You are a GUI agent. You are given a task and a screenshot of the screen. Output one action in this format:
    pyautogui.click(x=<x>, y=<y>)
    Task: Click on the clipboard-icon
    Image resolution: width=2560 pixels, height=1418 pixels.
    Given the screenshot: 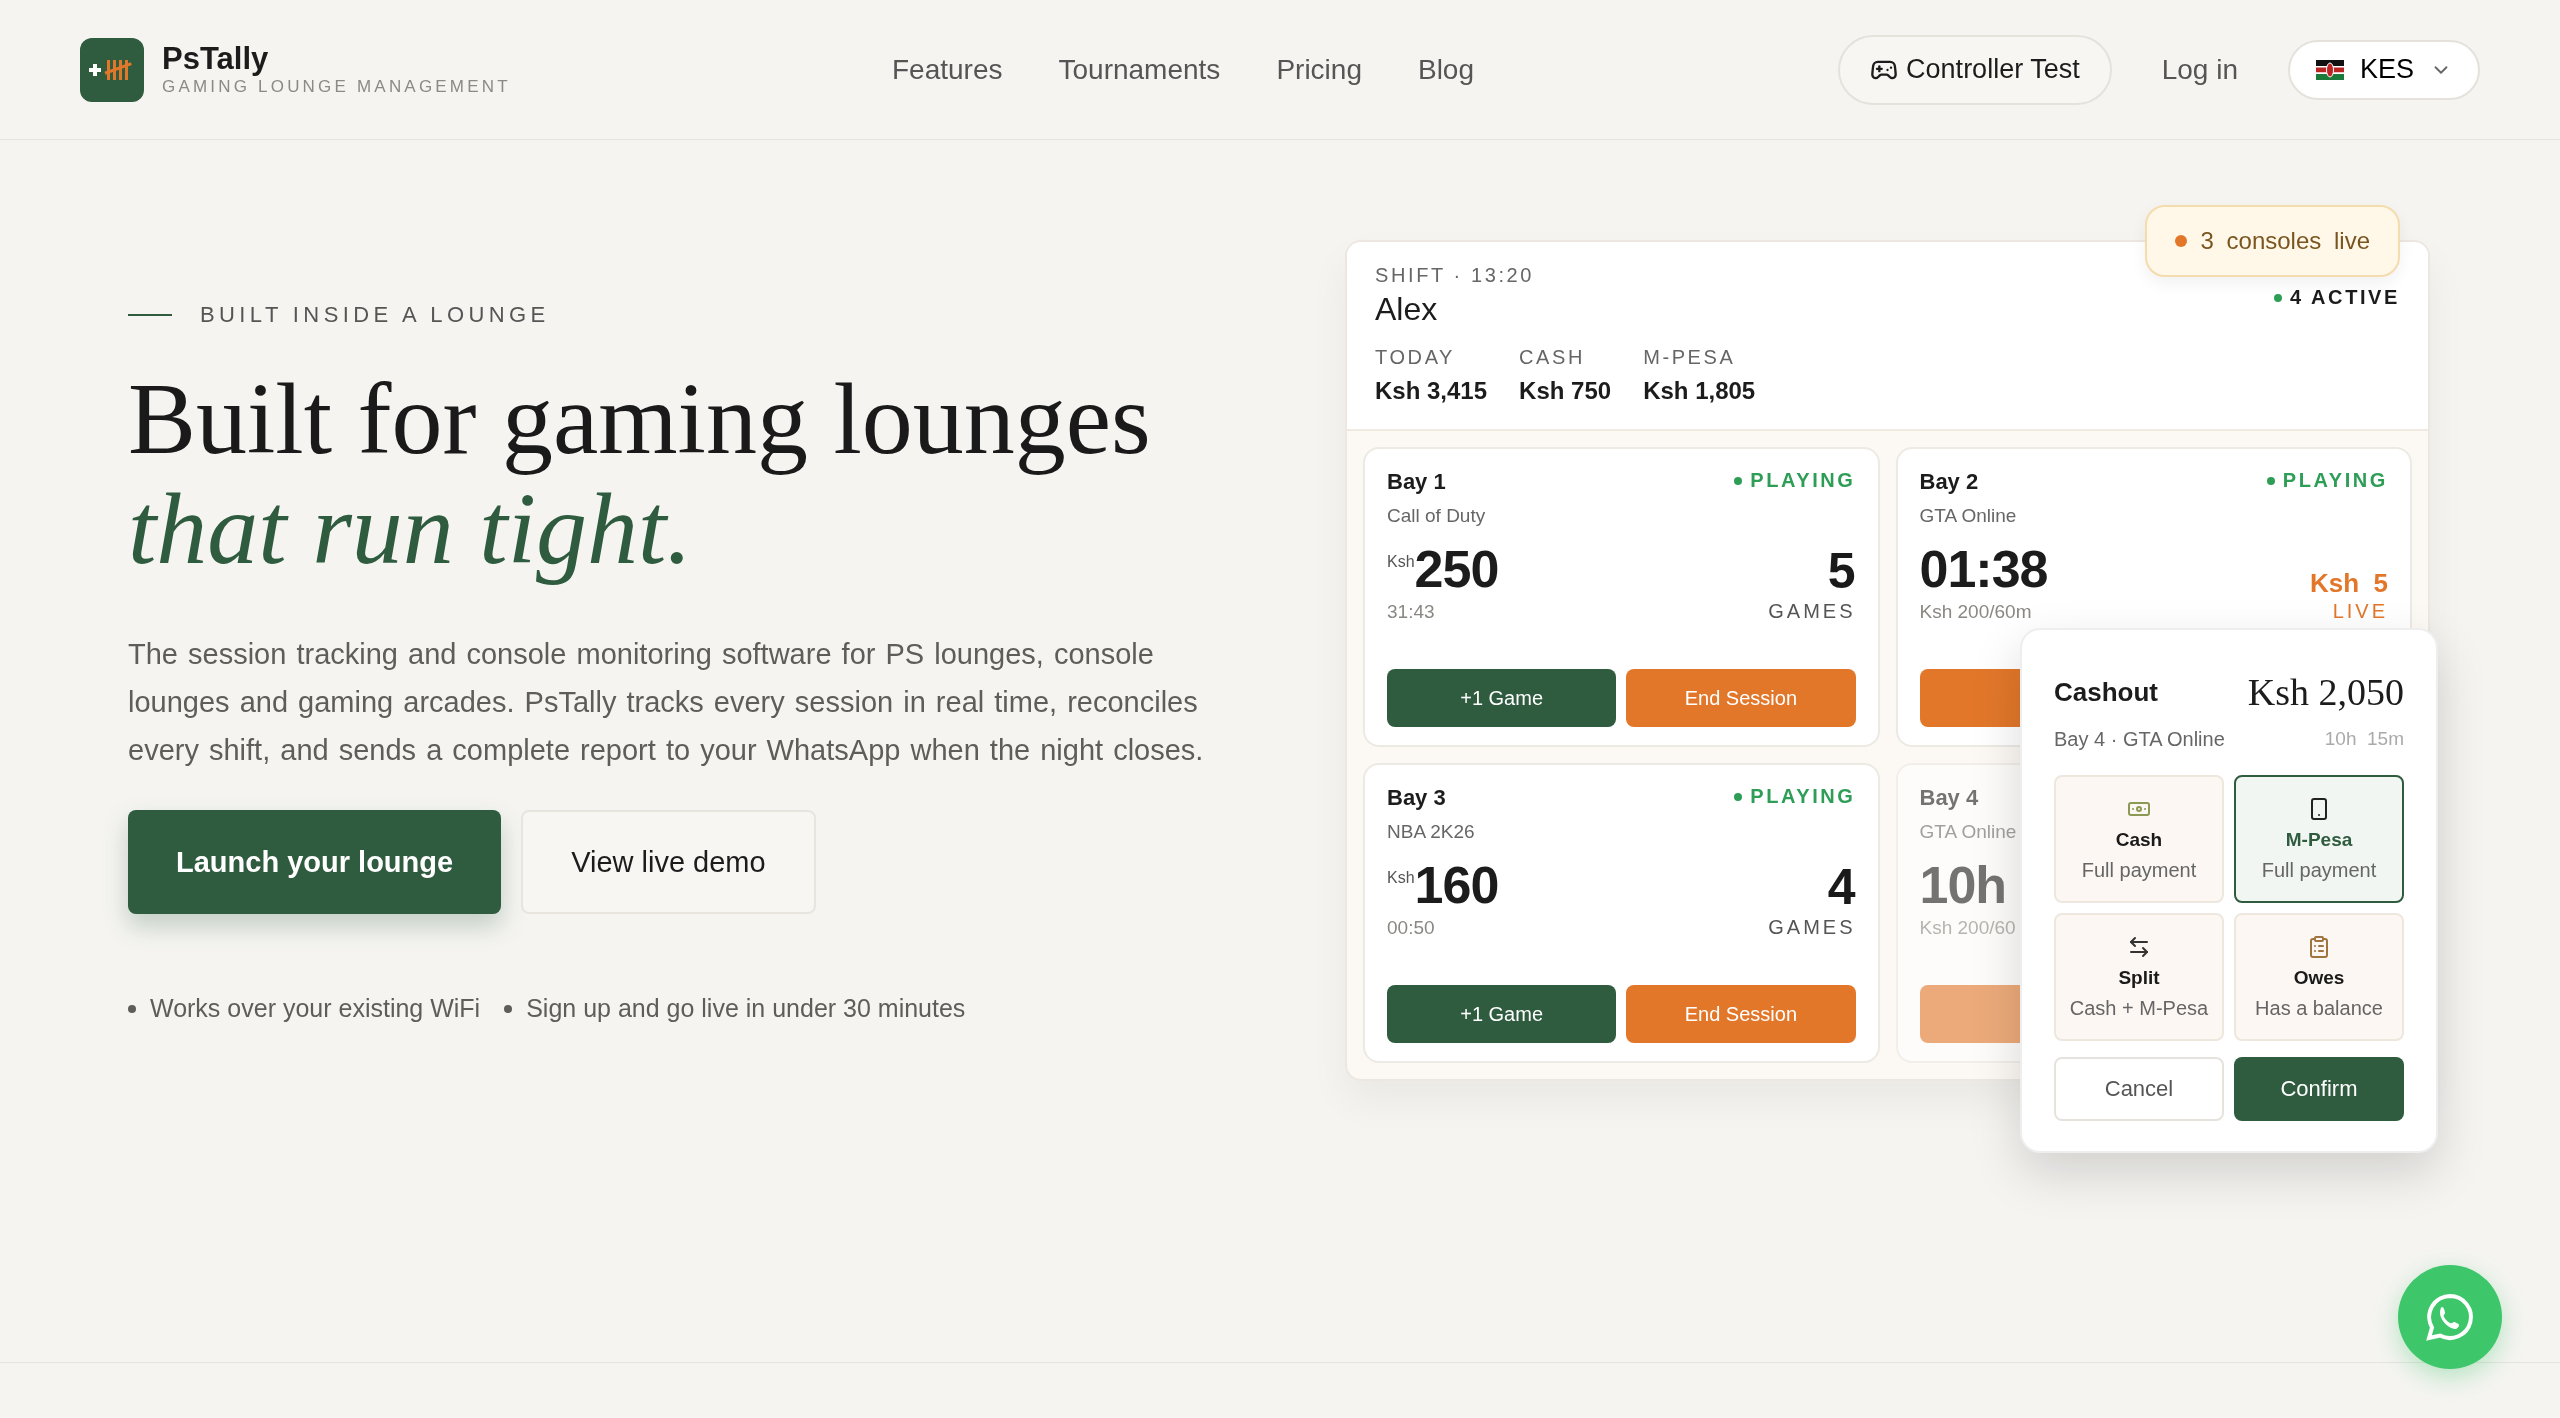 What is the action you would take?
    pyautogui.click(x=2319, y=946)
    